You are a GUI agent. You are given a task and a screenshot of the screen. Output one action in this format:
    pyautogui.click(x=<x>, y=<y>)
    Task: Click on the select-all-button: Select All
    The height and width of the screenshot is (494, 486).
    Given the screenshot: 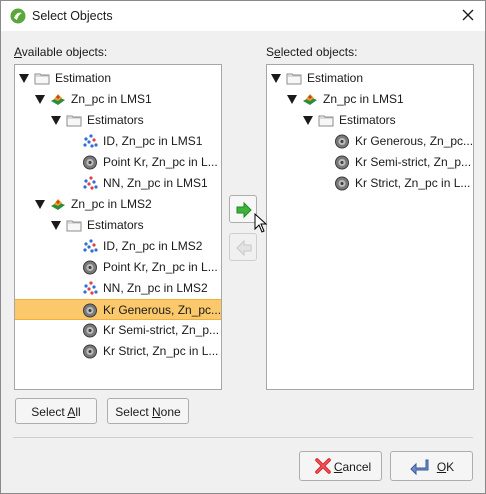 What is the action you would take?
    pyautogui.click(x=56, y=411)
    